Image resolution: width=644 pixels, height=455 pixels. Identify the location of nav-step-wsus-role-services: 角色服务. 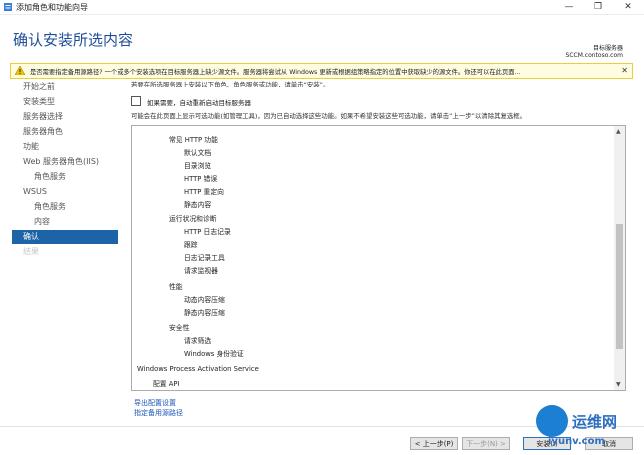
(65, 207).